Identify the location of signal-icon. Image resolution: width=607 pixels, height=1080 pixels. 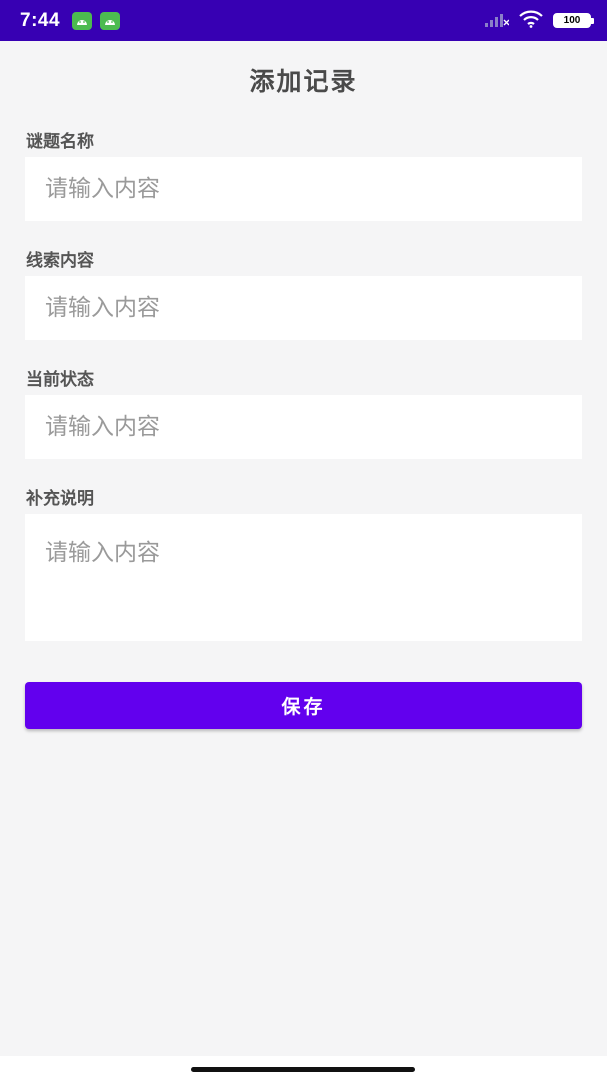
(497, 21).